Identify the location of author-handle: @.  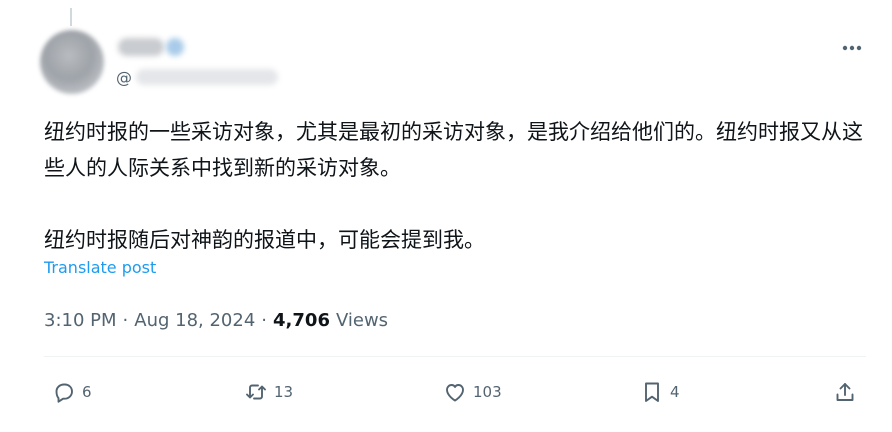
(197, 77).